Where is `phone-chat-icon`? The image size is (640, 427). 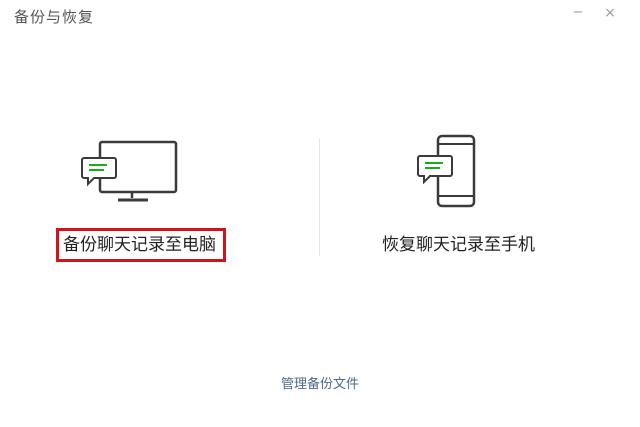 phone-chat-icon is located at coordinates (446, 171).